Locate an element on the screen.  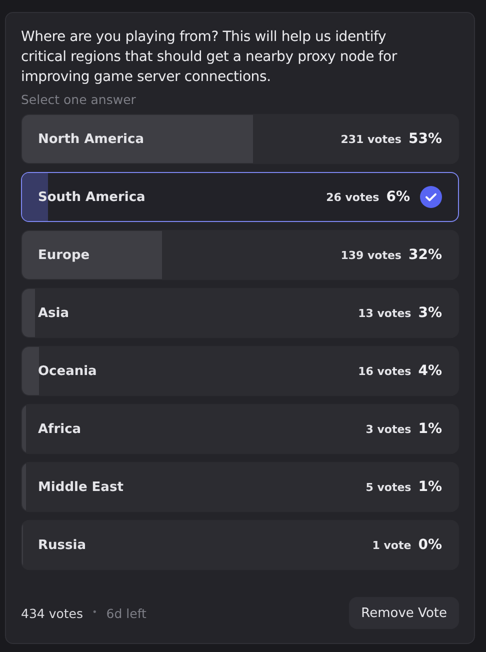
vote-percent: 6% is located at coordinates (398, 197).